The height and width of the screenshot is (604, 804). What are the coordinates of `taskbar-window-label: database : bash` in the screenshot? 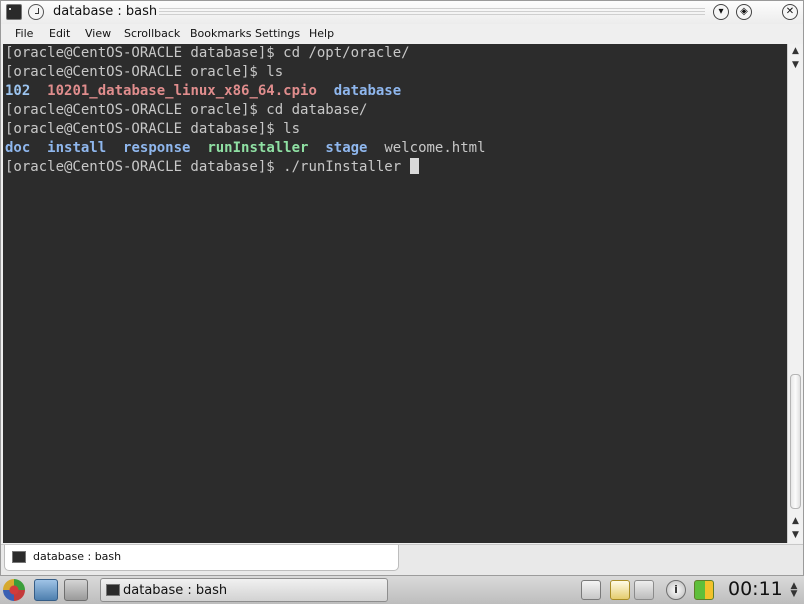 It's located at (175, 590).